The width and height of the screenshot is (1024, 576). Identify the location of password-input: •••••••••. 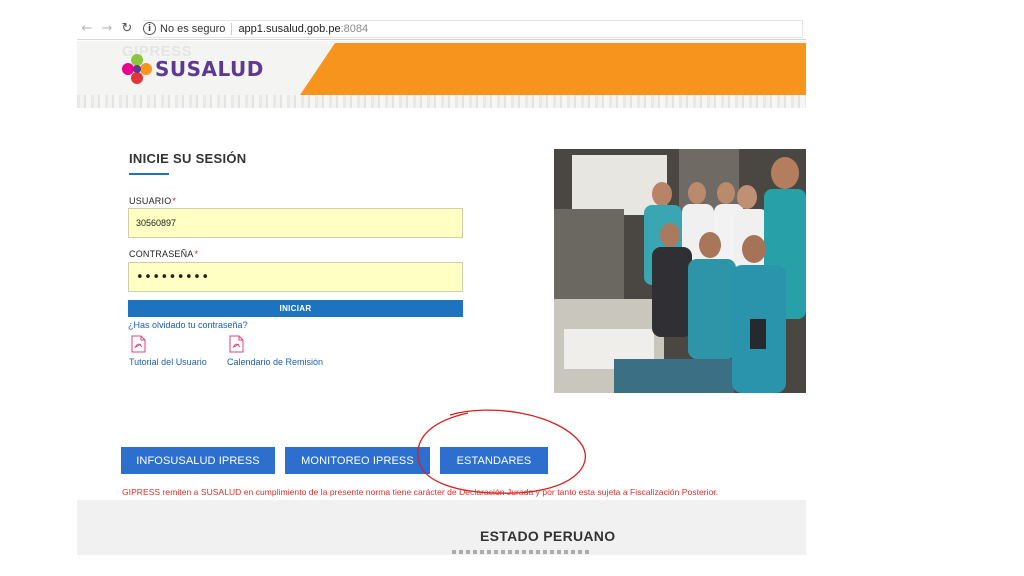
(295, 277).